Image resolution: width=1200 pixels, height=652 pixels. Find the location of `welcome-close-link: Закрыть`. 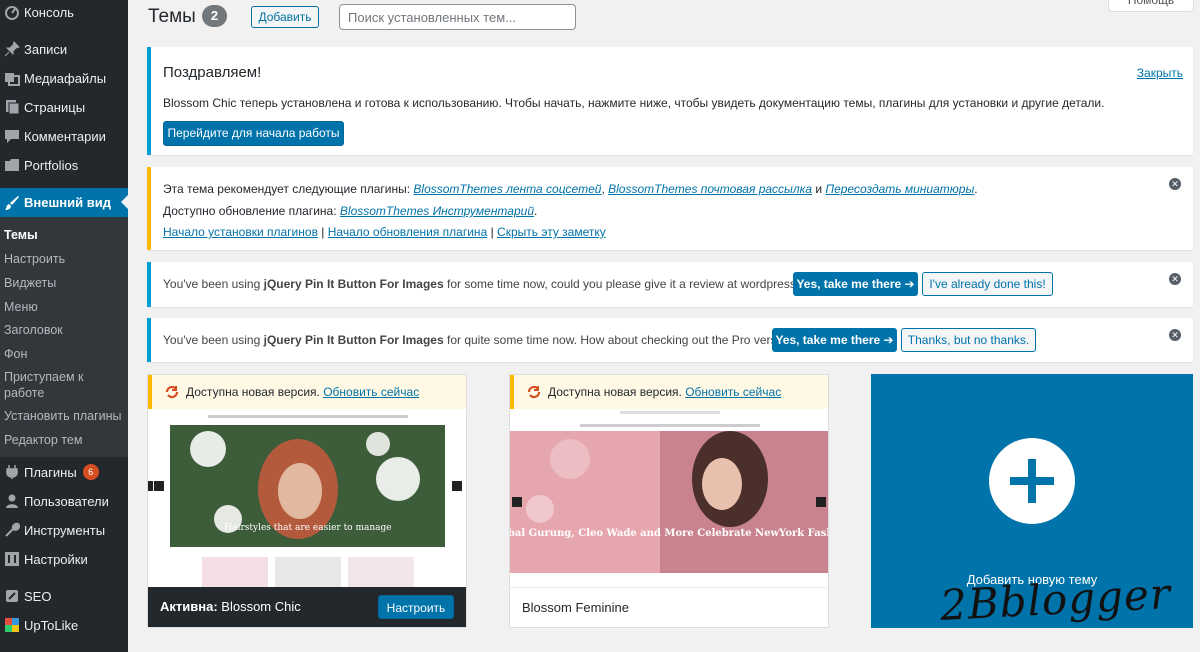

welcome-close-link: Закрыть is located at coordinates (1160, 73).